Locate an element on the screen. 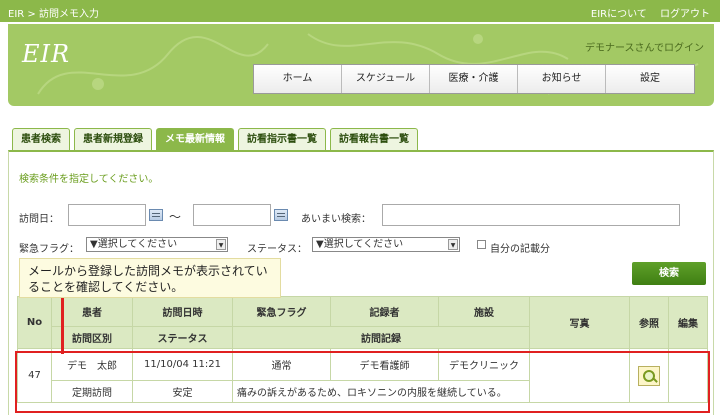  breadcrumb: EIR > 訪問メモ入力 is located at coordinates (53, 14).